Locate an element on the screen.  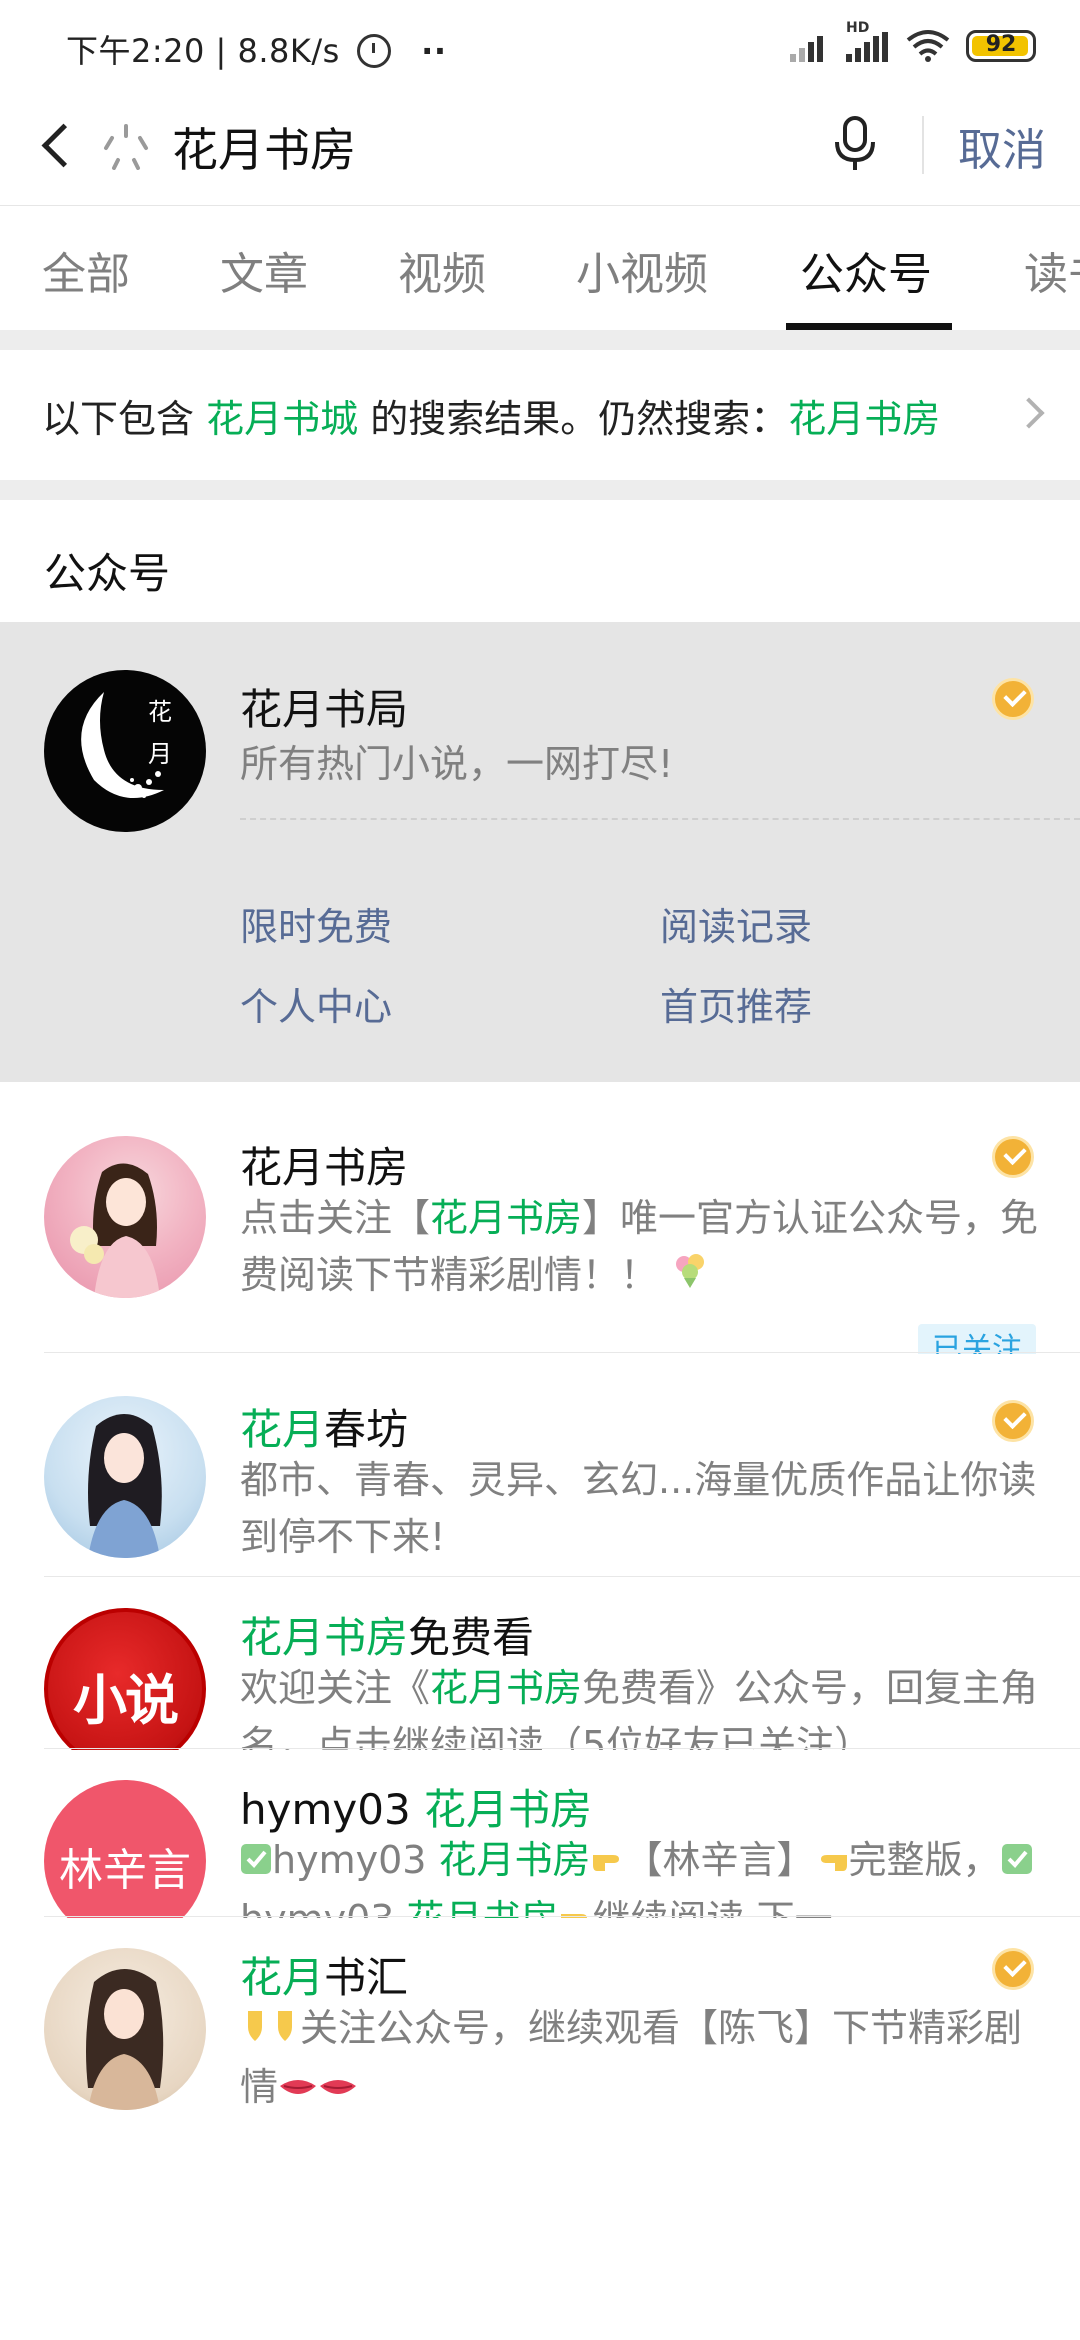
cancel-button: 取消 is located at coordinates (1002, 146).